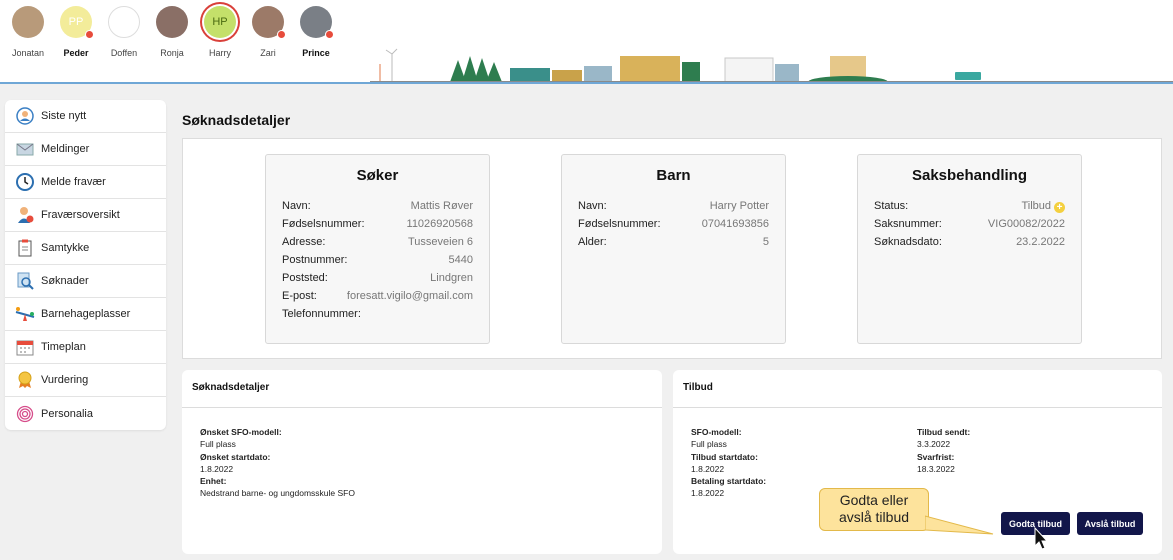  What do you see at coordinates (213, 481) in the screenshot?
I see `unit-label: Enhet:` at bounding box center [213, 481].